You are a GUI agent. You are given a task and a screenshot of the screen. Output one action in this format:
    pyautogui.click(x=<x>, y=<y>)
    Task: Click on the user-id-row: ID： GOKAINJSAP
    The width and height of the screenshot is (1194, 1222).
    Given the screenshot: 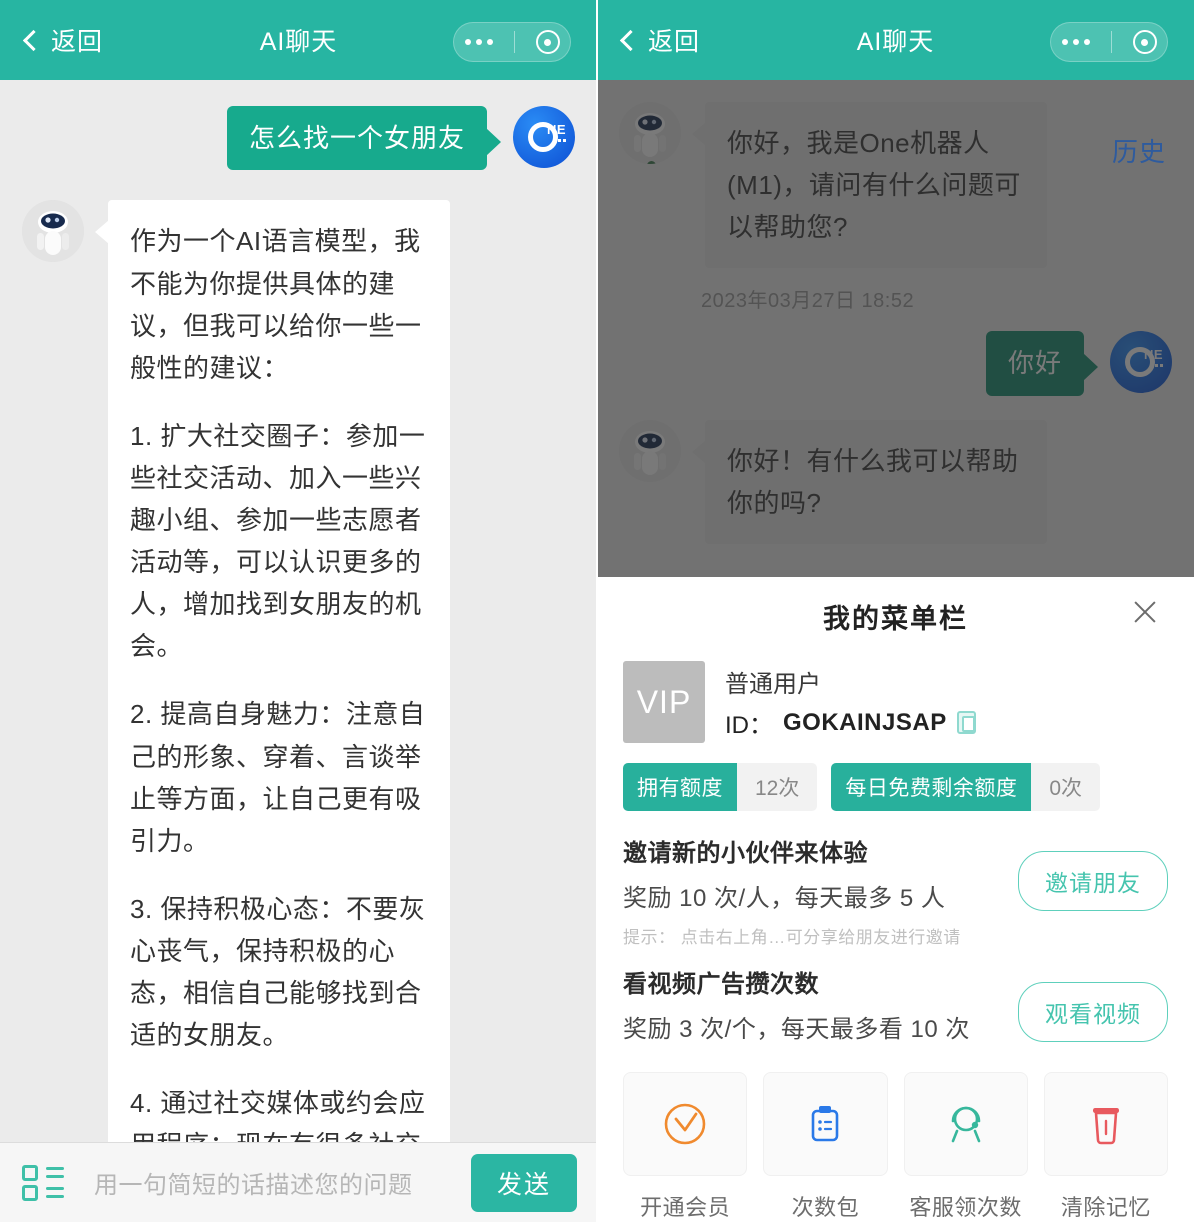 What is the action you would take?
    pyautogui.click(x=850, y=722)
    